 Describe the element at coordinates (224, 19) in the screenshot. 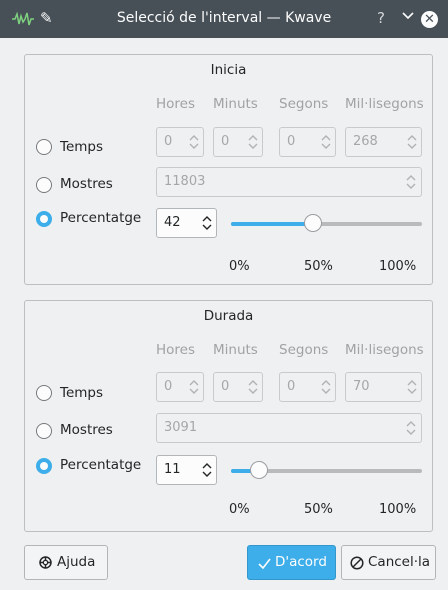

I see `title-bar: ✎ Selecció de l'interval — Kwave ? ✕` at that location.